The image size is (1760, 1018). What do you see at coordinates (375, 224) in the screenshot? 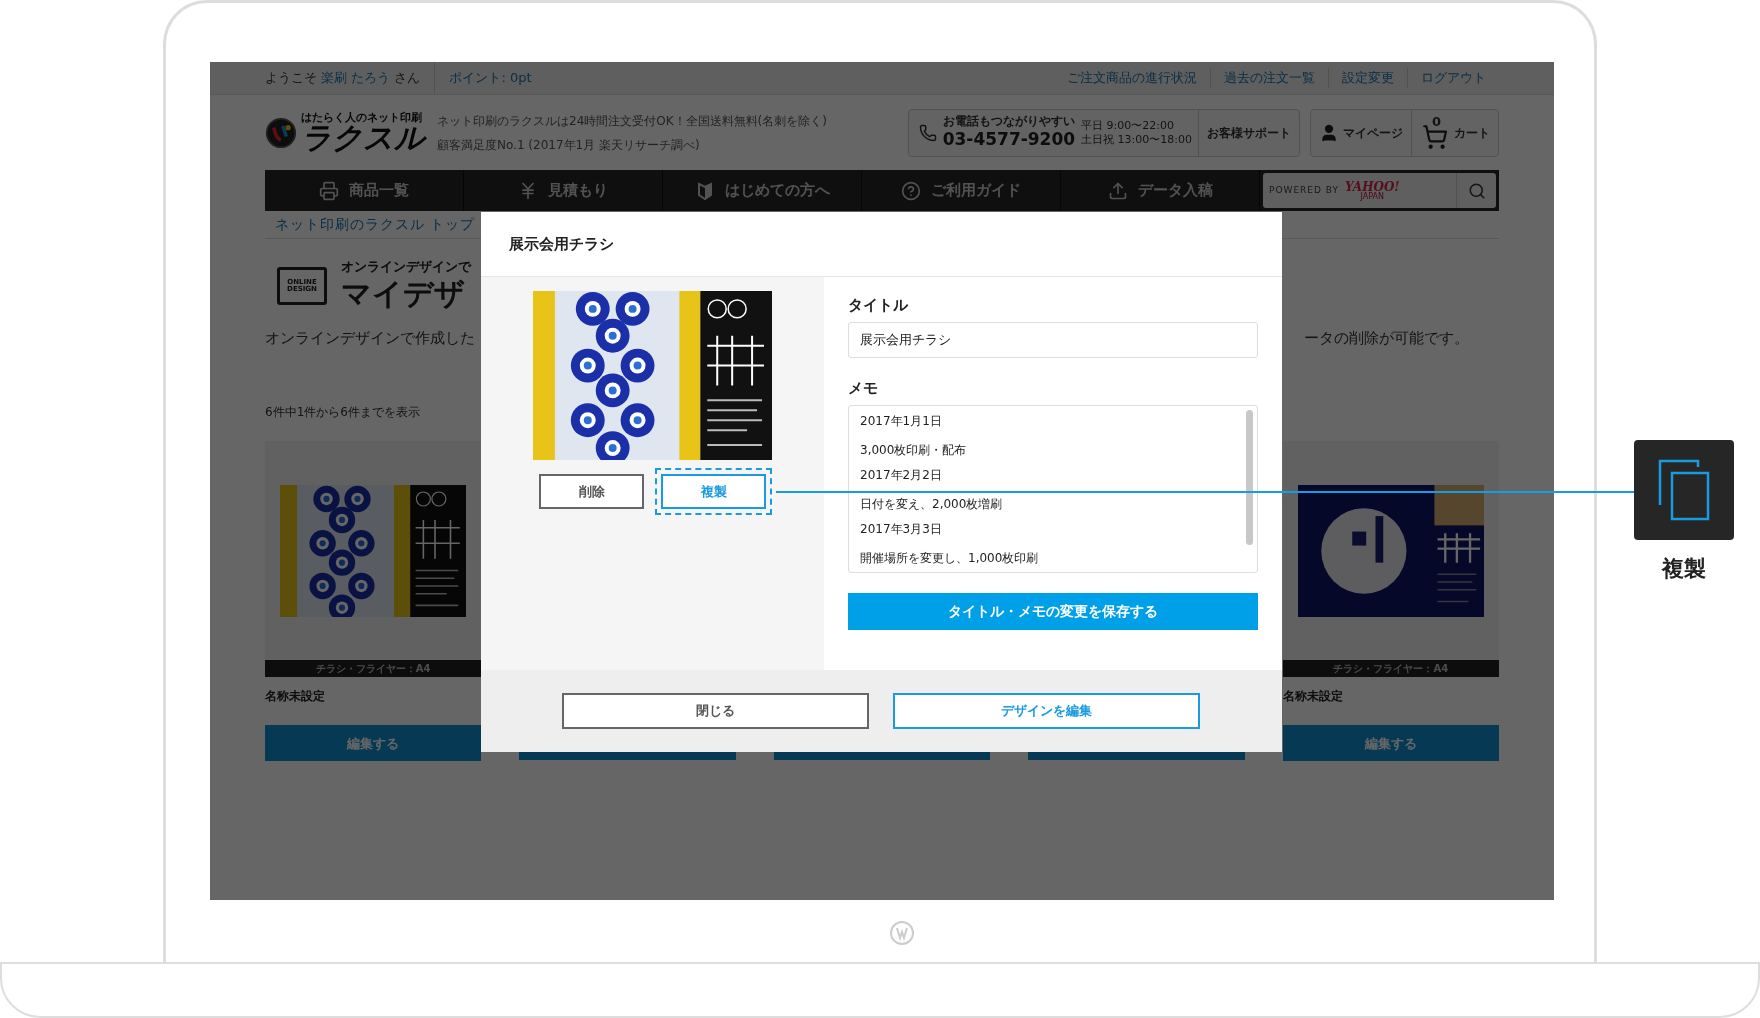
I see `breadcrumb-link: ネット印刷のラクスル トップ` at bounding box center [375, 224].